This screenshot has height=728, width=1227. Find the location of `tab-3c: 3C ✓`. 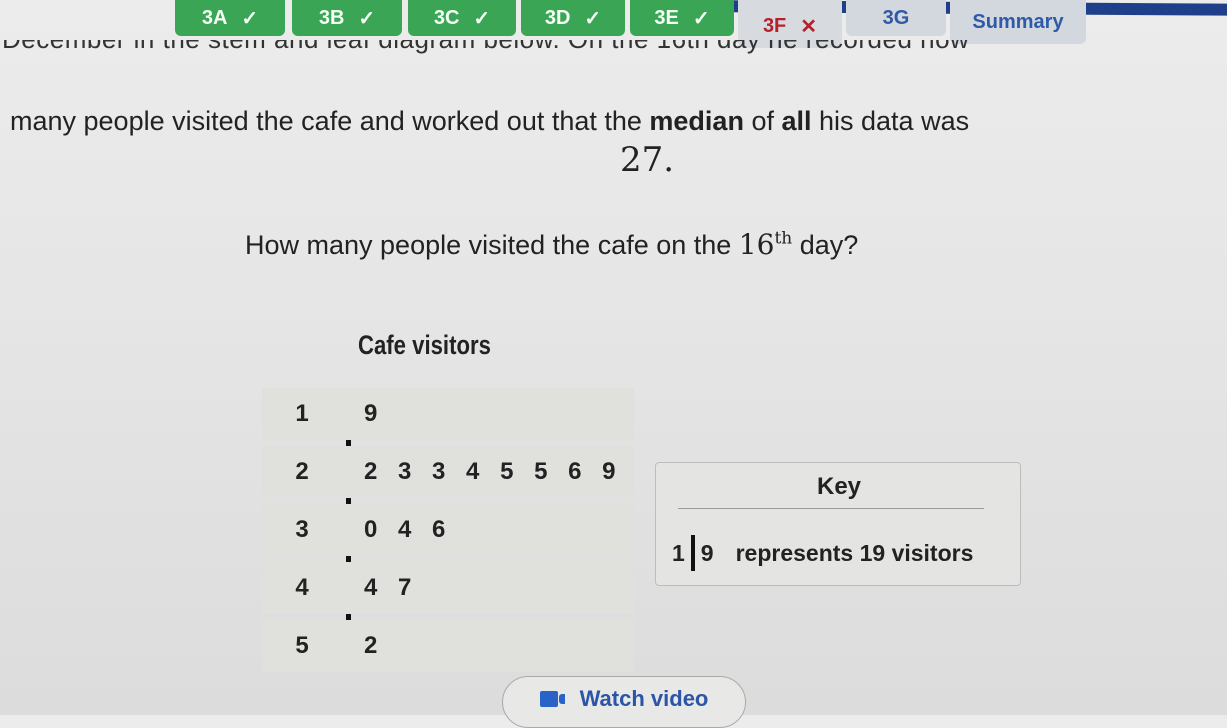

tab-3c: 3C ✓ is located at coordinates (462, 18).